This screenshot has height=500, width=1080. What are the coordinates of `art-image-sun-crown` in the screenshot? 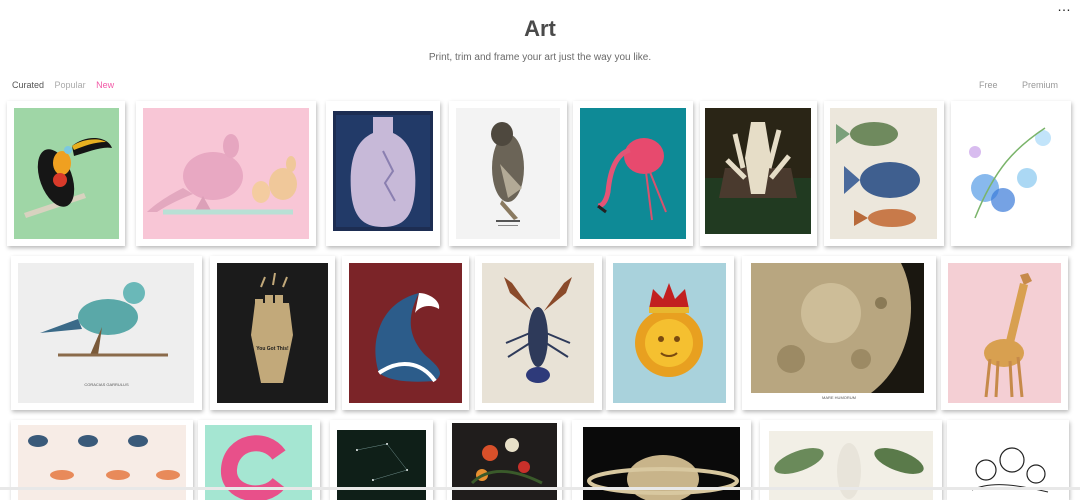 It's located at (669, 333).